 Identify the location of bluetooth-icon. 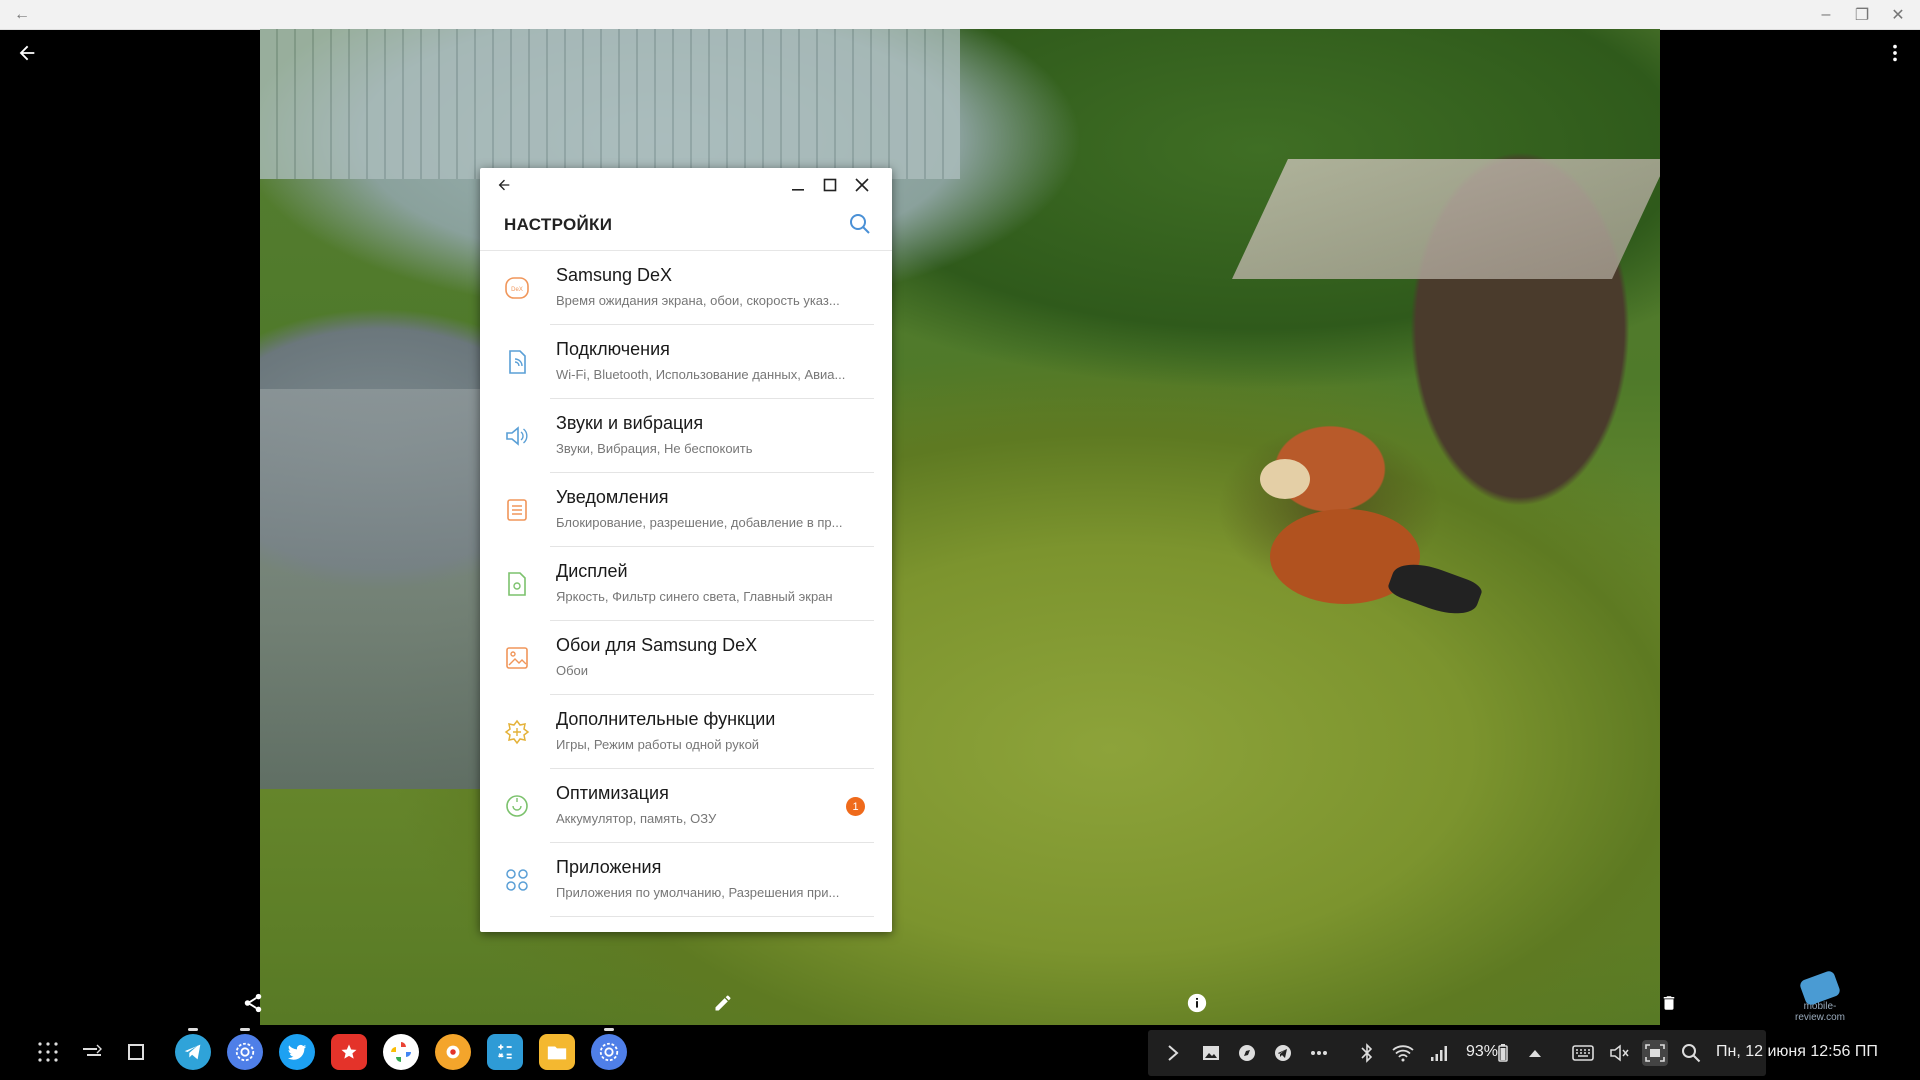
(1367, 1053).